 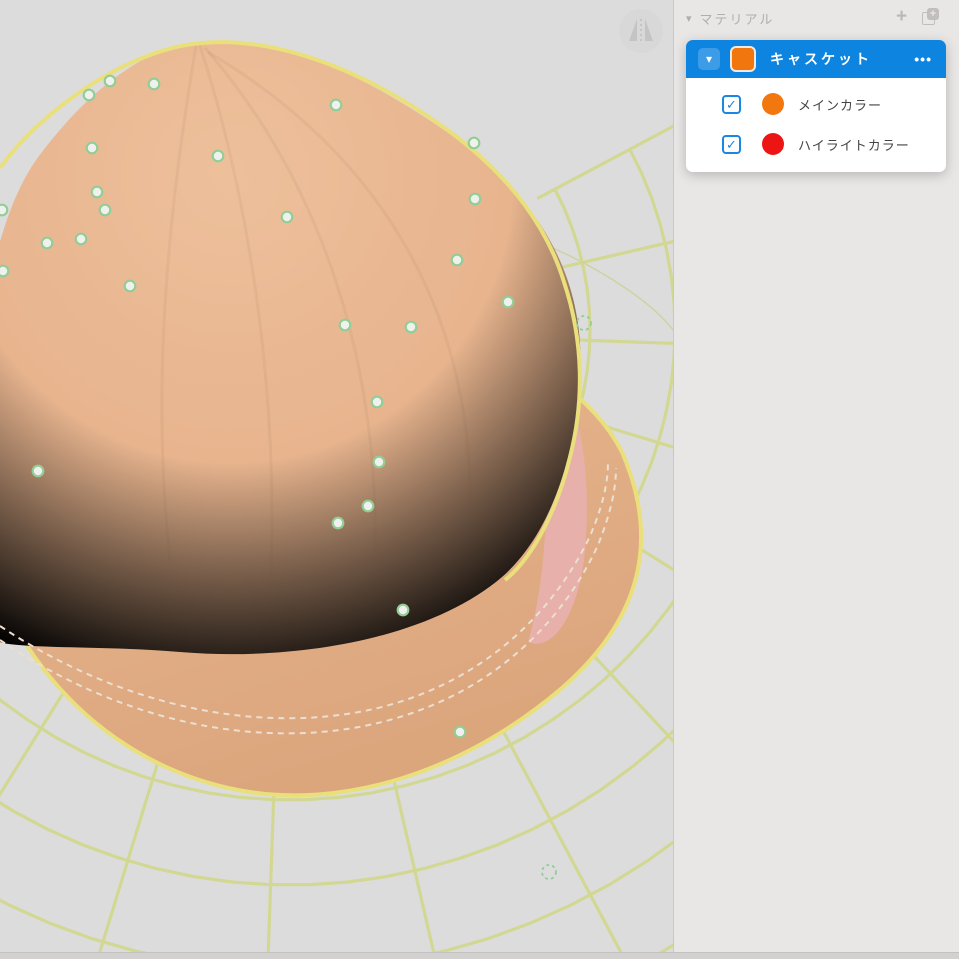 I want to click on material-swatch, so click(x=743, y=59).